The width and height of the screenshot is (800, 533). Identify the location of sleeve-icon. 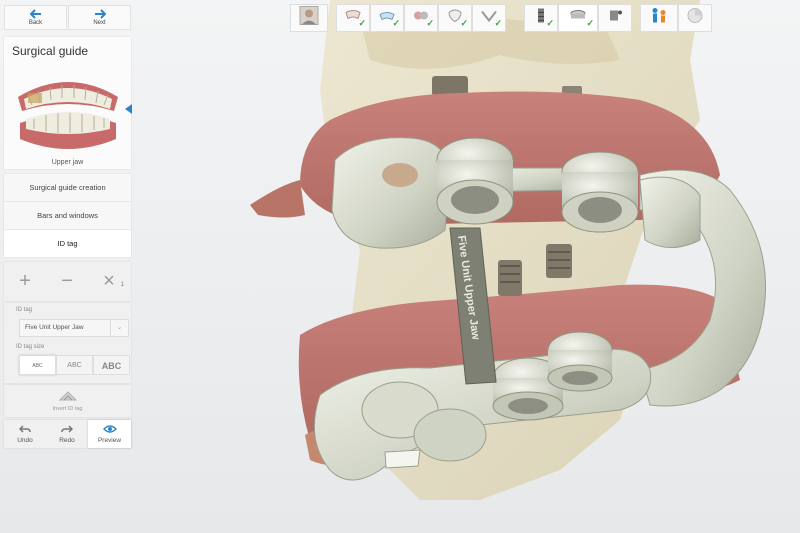
(615, 18).